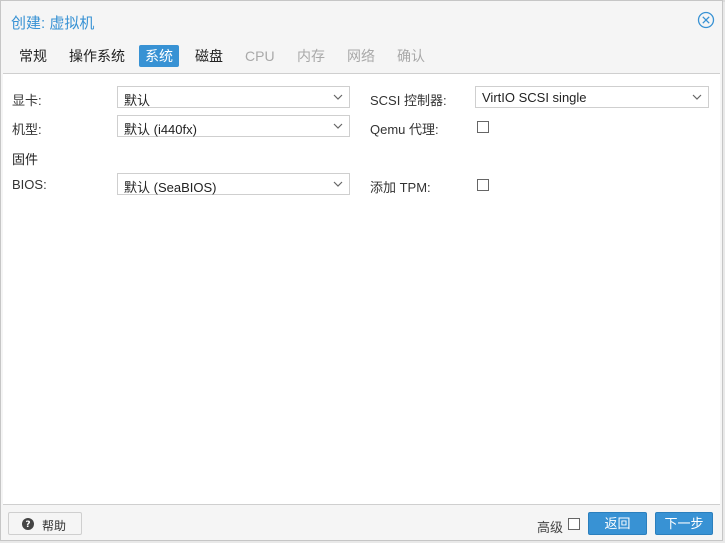 The image size is (725, 543). What do you see at coordinates (97, 56) in the screenshot?
I see `tab-os: 操作系统` at bounding box center [97, 56].